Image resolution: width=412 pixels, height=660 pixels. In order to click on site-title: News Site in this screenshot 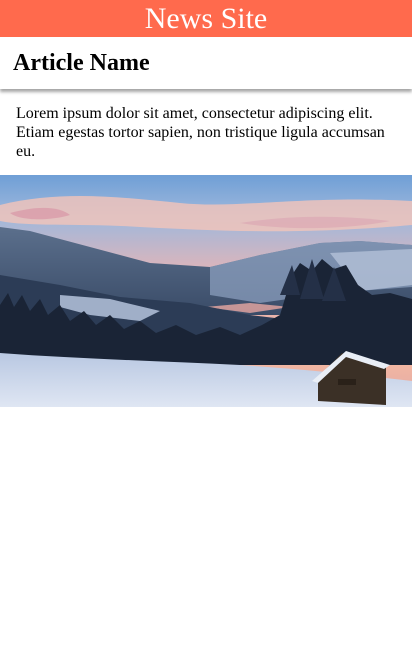, I will do `click(206, 18)`.